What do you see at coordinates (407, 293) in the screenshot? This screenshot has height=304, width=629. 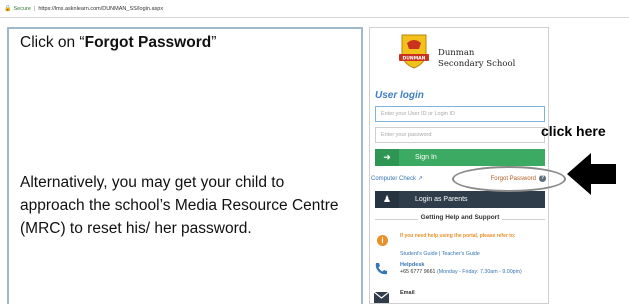 I see `email-label: Email` at bounding box center [407, 293].